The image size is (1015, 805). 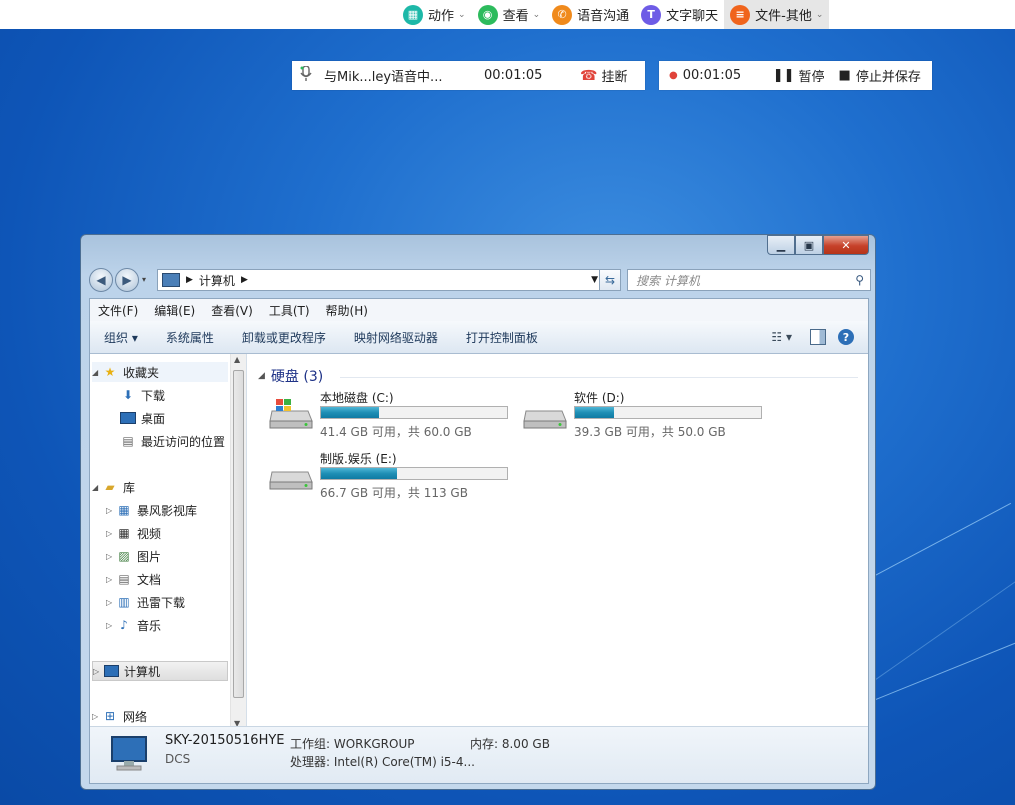 I want to click on system-drive-icon, so click(x=291, y=414).